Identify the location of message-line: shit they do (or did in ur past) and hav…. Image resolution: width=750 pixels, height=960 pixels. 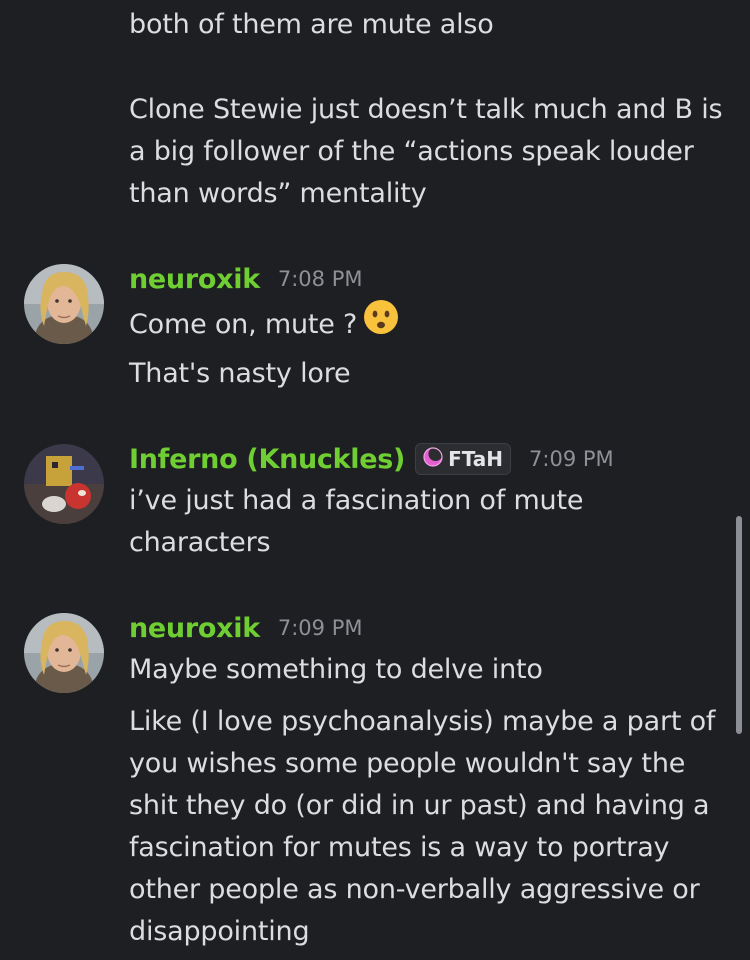
(419, 805).